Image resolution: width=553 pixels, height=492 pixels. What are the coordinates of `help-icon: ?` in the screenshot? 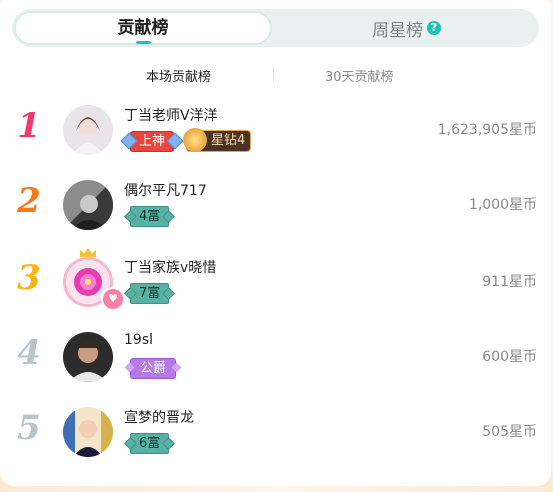 It's located at (434, 28).